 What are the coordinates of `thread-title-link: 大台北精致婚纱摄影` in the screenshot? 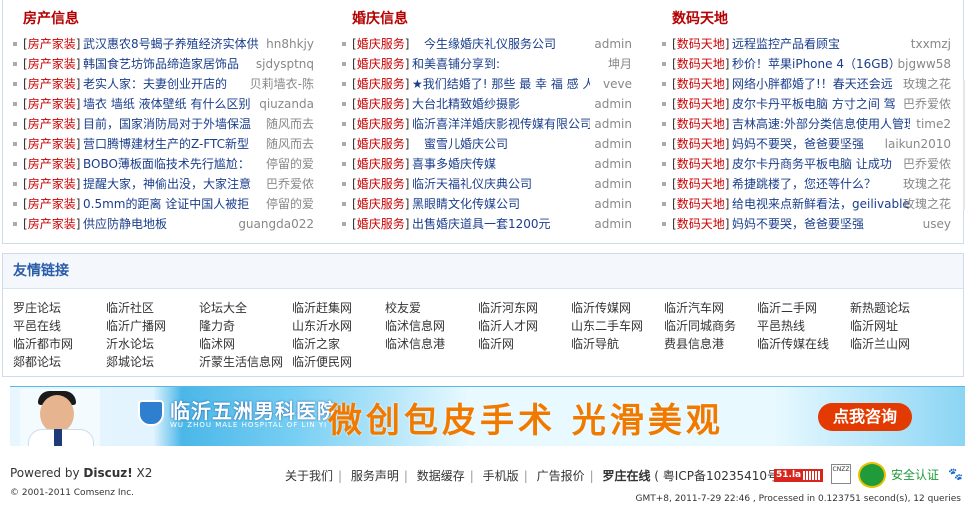 It's located at (466, 104).